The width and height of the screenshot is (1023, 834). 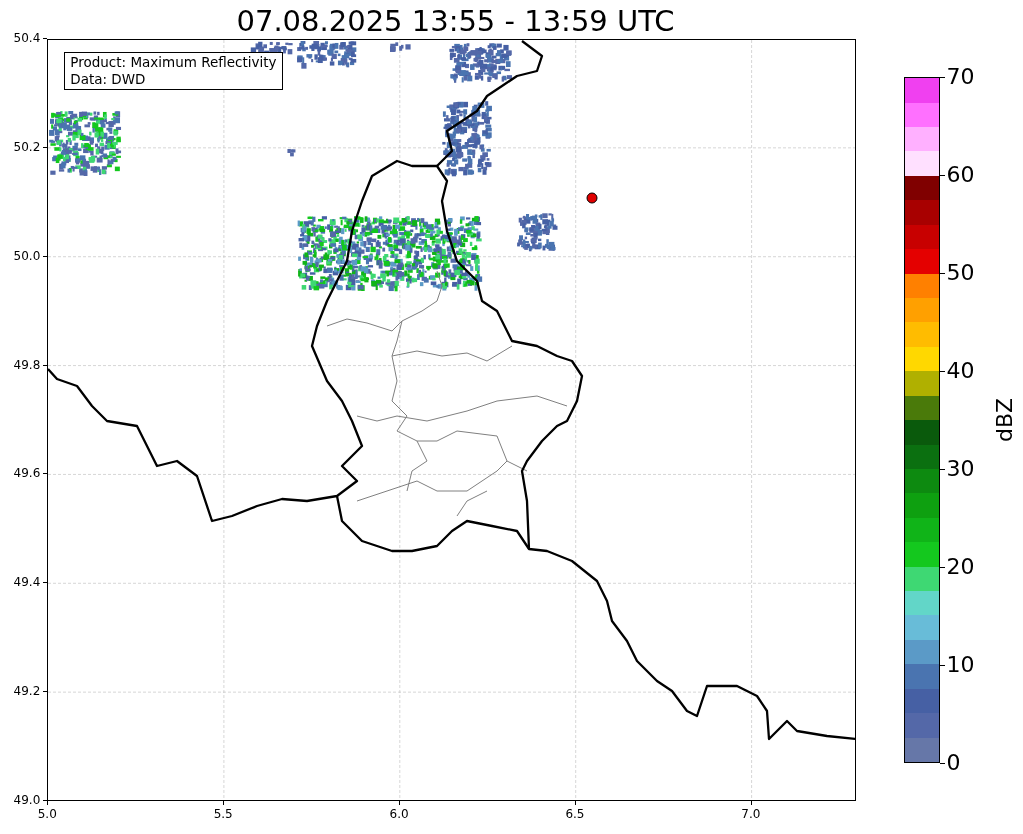 What do you see at coordinates (960, 665) in the screenshot?
I see `color-scale-tick-label: 10` at bounding box center [960, 665].